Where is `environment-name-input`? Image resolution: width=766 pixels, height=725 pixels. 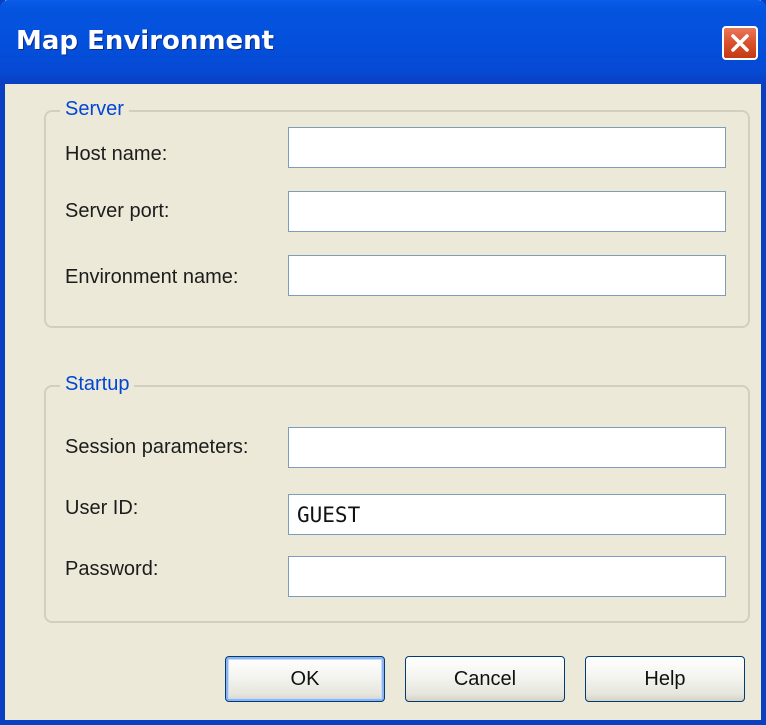
environment-name-input is located at coordinates (507, 275).